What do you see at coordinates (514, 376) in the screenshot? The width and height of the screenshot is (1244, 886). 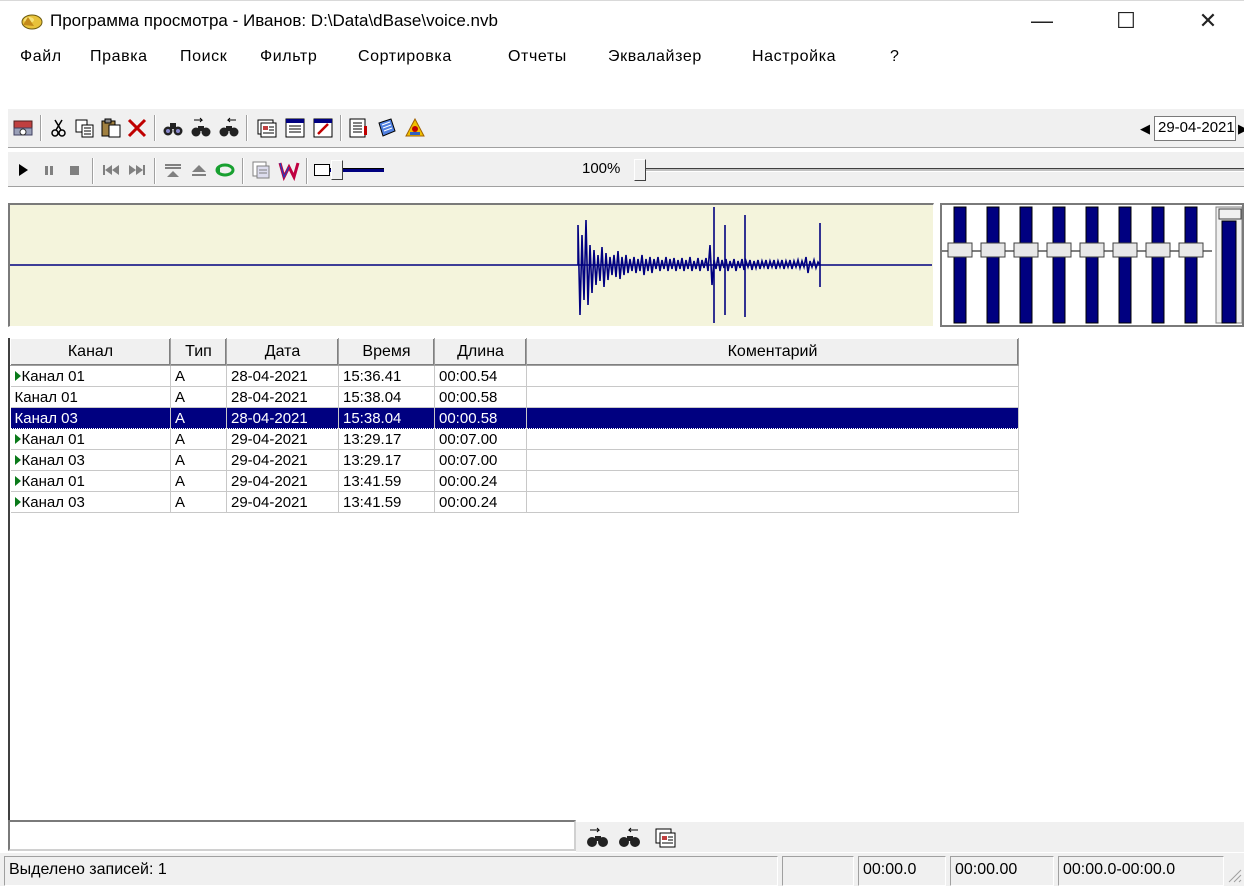 I see `table-row: Канал 01 A 28-04-2021 15:36.41 00:00.54` at bounding box center [514, 376].